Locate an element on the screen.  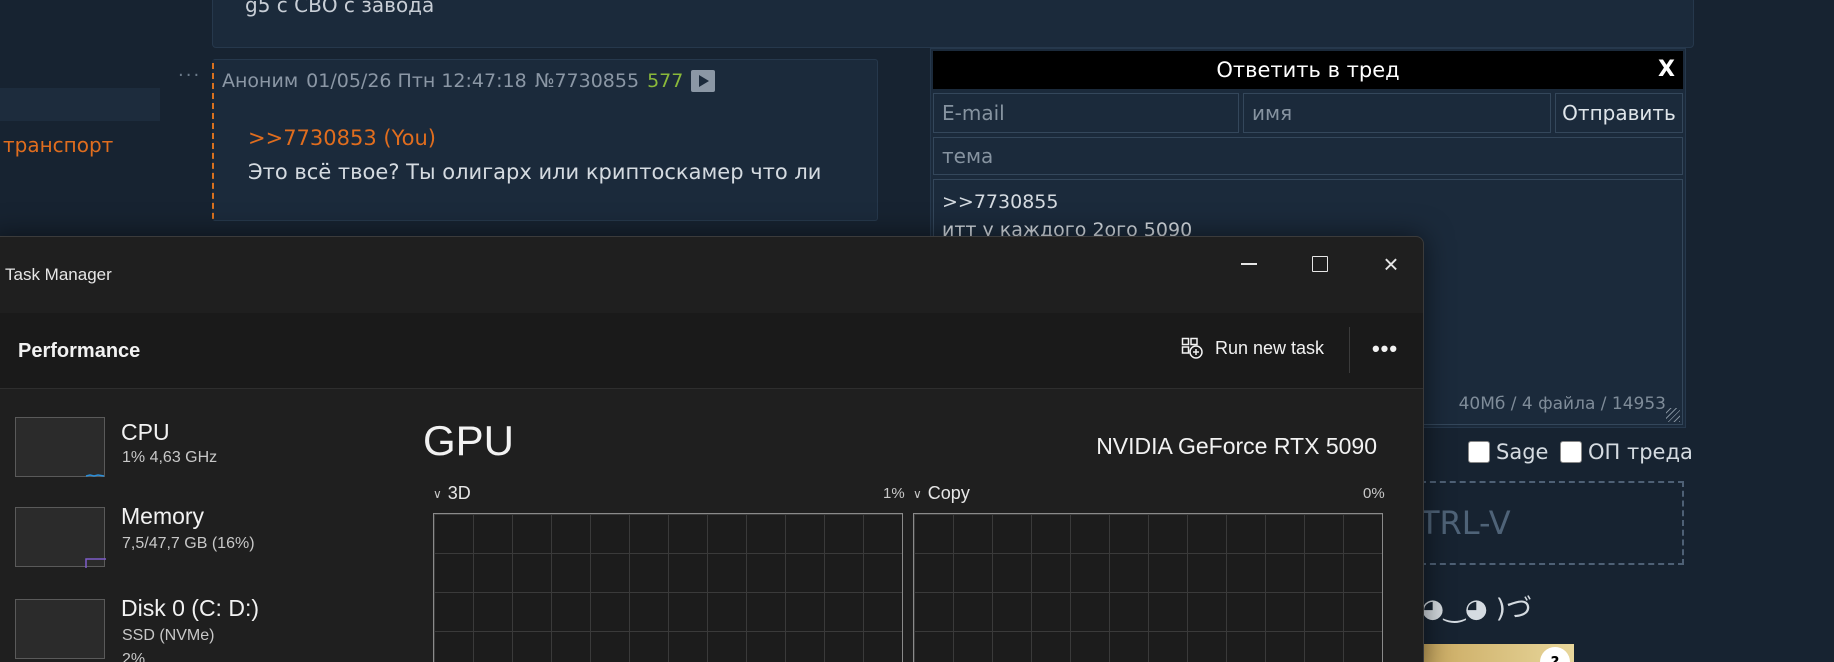
perf-name-disk: Disk 0 (C: D:) is located at coordinates (190, 608).